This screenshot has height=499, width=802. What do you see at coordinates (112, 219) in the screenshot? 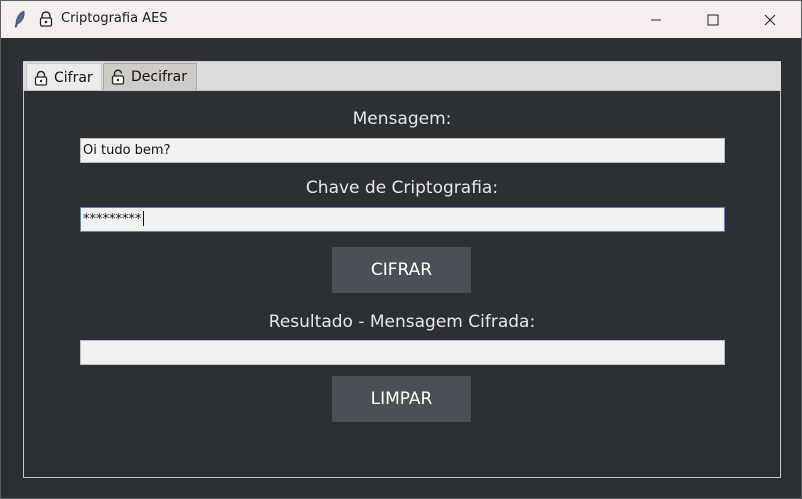
I see `key-value: *********` at bounding box center [112, 219].